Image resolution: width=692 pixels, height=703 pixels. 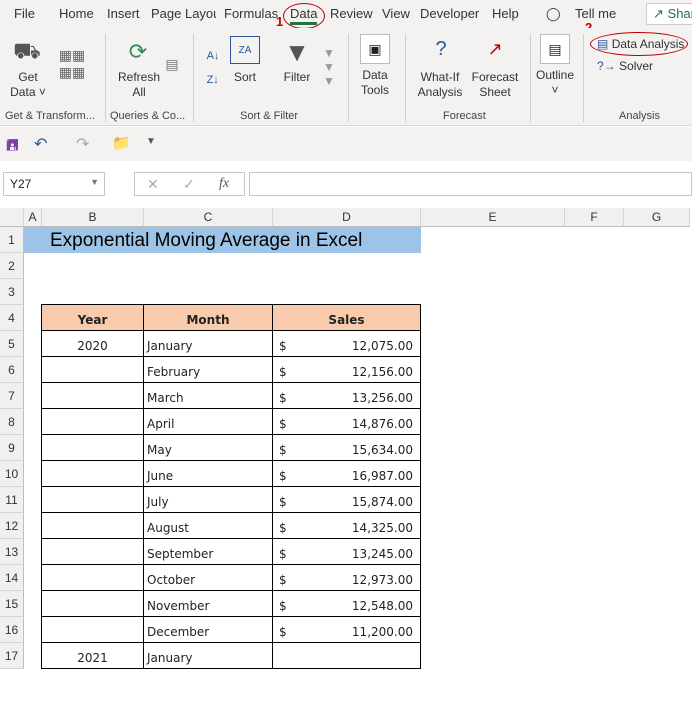 I want to click on month-cell: June, so click(x=208, y=473).